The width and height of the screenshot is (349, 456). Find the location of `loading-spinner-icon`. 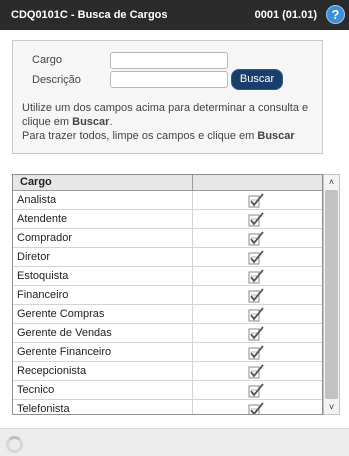

loading-spinner-icon is located at coordinates (14, 444).